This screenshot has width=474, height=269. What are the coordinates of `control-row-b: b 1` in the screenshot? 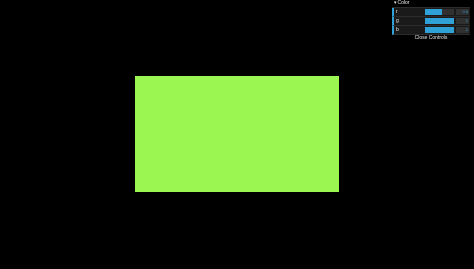 It's located at (431, 30).